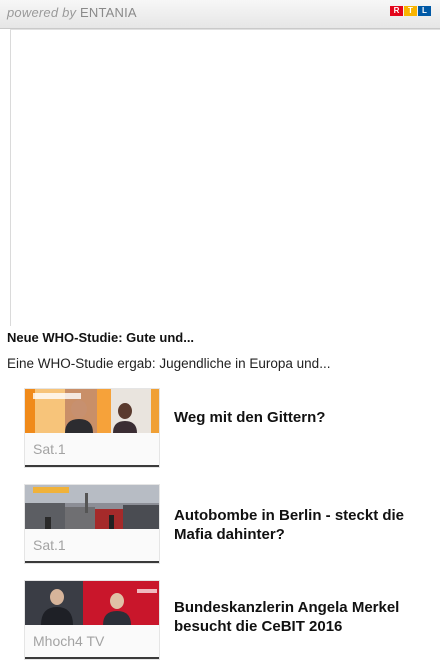  I want to click on header-bar: powered by ENTANIA R T L, so click(220, 14).